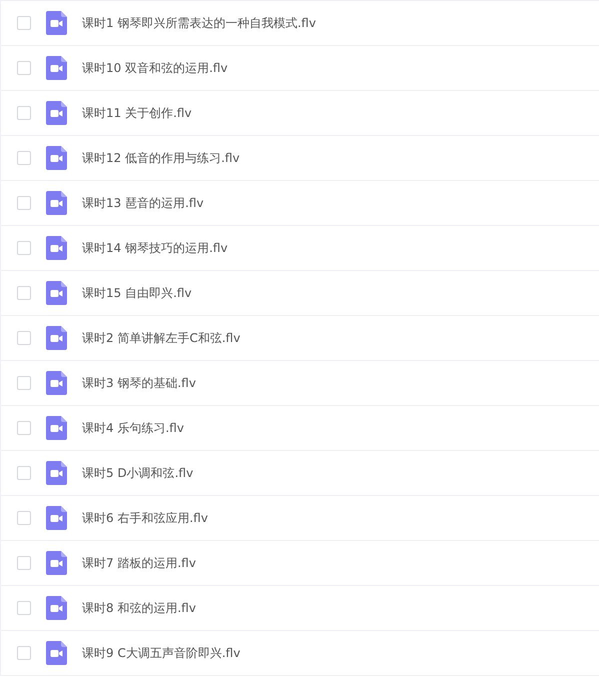 The width and height of the screenshot is (599, 677). What do you see at coordinates (139, 608) in the screenshot?
I see `file-name: 课时8 和弦的运用.flv` at bounding box center [139, 608].